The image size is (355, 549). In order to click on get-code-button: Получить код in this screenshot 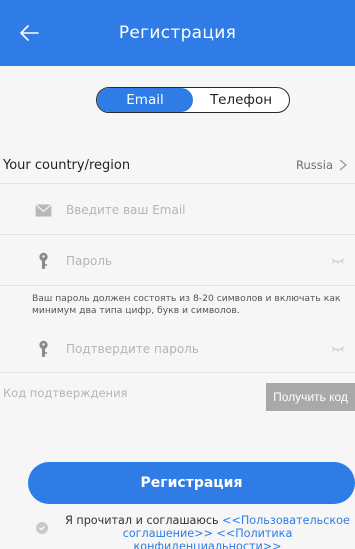, I will do `click(310, 397)`.